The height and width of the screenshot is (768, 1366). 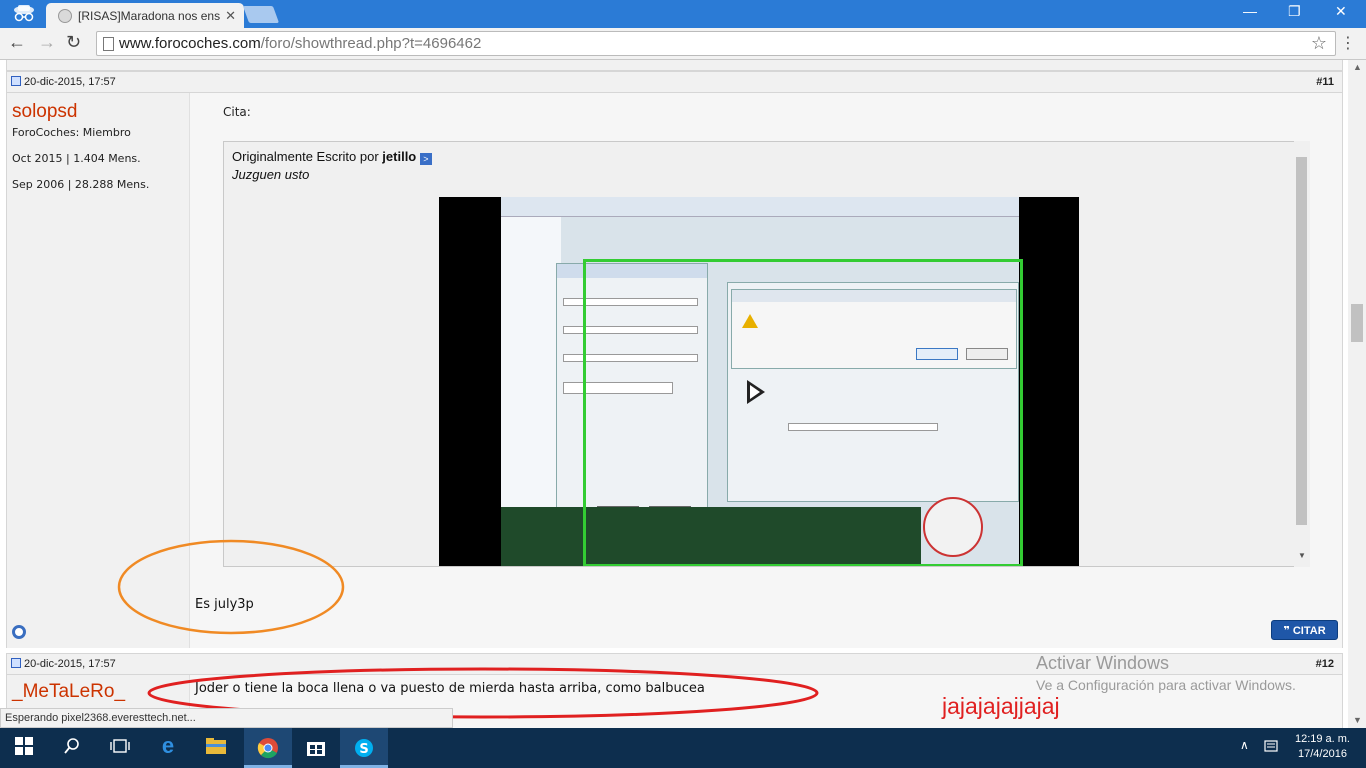 I want to click on user-old-stat: Sep 2006 | 28.288 Mens., so click(x=81, y=184).